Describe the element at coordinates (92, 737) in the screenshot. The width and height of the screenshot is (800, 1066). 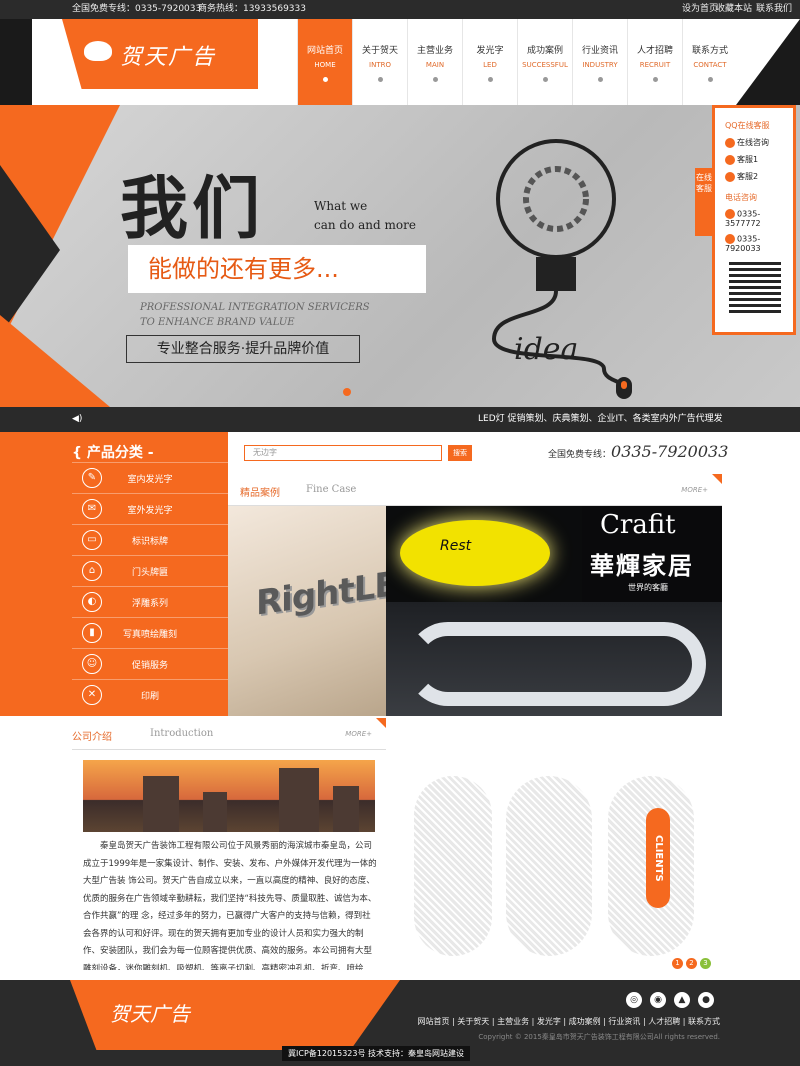
I see `about-title: 公司介绍` at that location.